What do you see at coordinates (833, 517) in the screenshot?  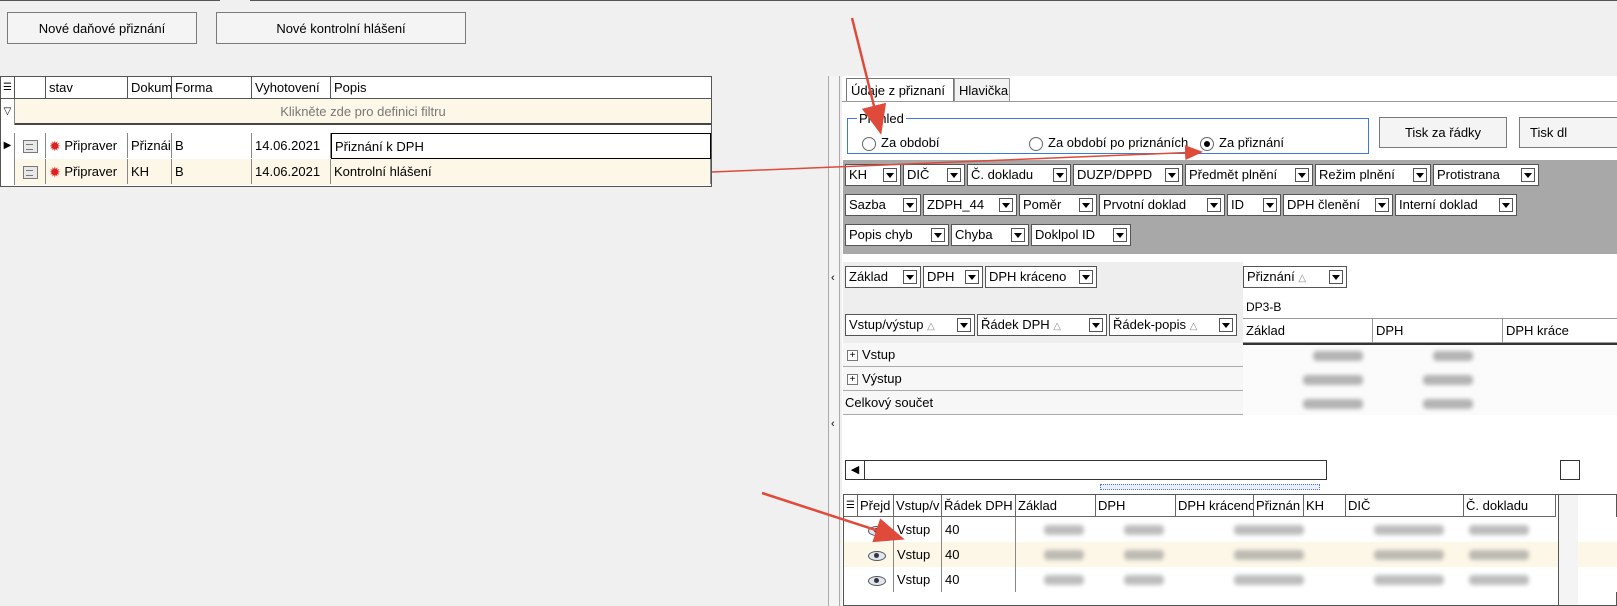 I see `arrow-to-eye` at bounding box center [833, 517].